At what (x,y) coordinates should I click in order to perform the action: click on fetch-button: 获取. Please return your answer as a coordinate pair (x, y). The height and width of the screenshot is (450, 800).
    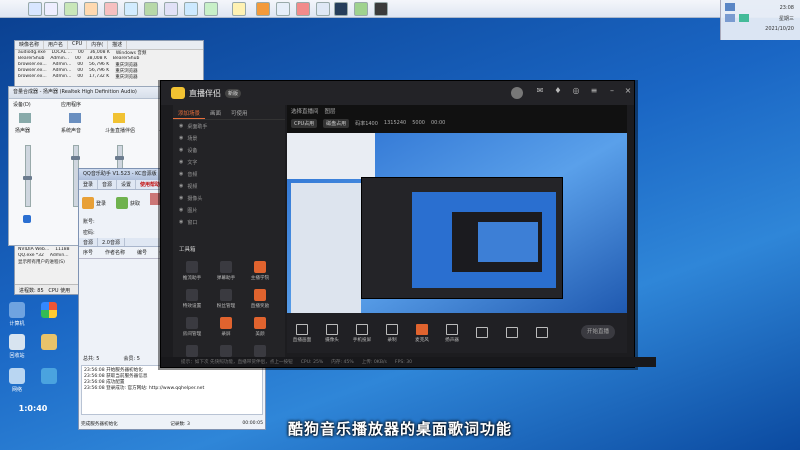
    Looking at the image, I should click on (128, 203).